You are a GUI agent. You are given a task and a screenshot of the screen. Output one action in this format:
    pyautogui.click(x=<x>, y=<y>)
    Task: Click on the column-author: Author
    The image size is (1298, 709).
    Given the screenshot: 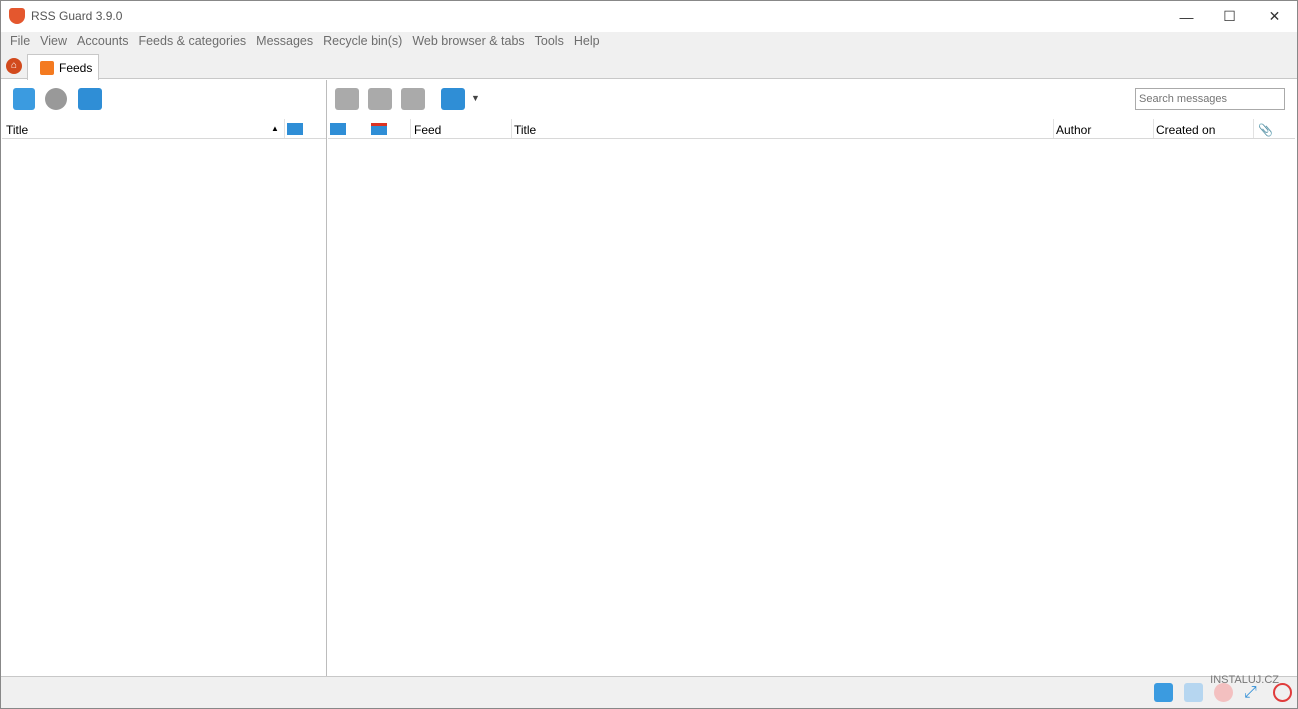 What is the action you would take?
    pyautogui.click(x=1073, y=130)
    